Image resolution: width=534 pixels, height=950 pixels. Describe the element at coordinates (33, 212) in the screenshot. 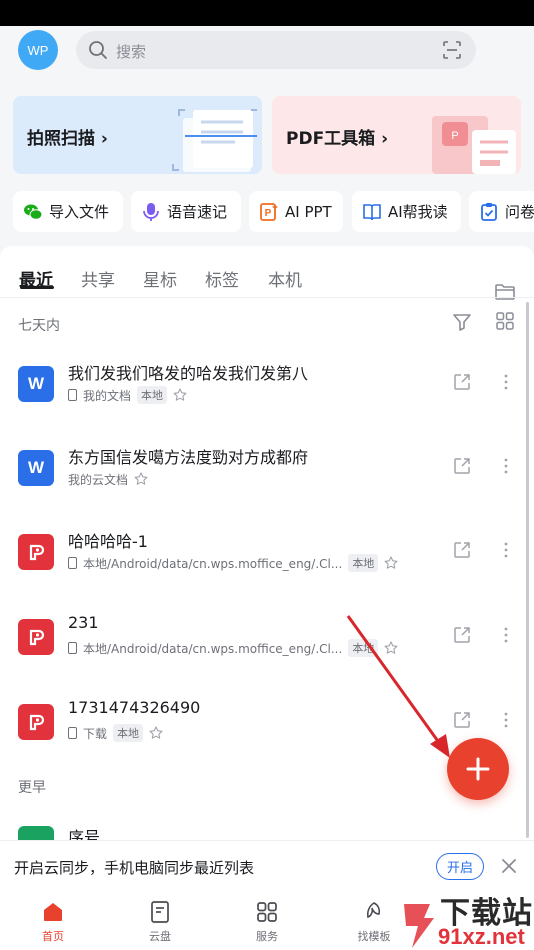

I see `wechat-icon` at that location.